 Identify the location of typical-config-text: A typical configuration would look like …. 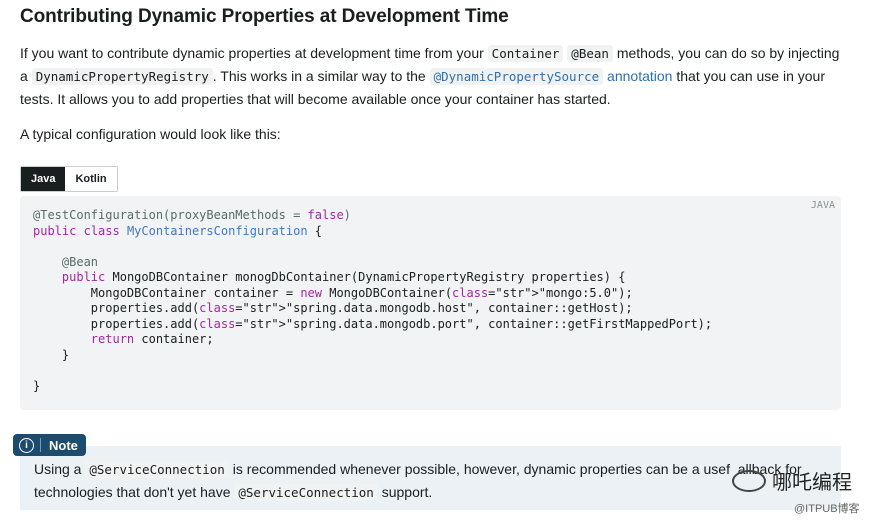
(150, 134).